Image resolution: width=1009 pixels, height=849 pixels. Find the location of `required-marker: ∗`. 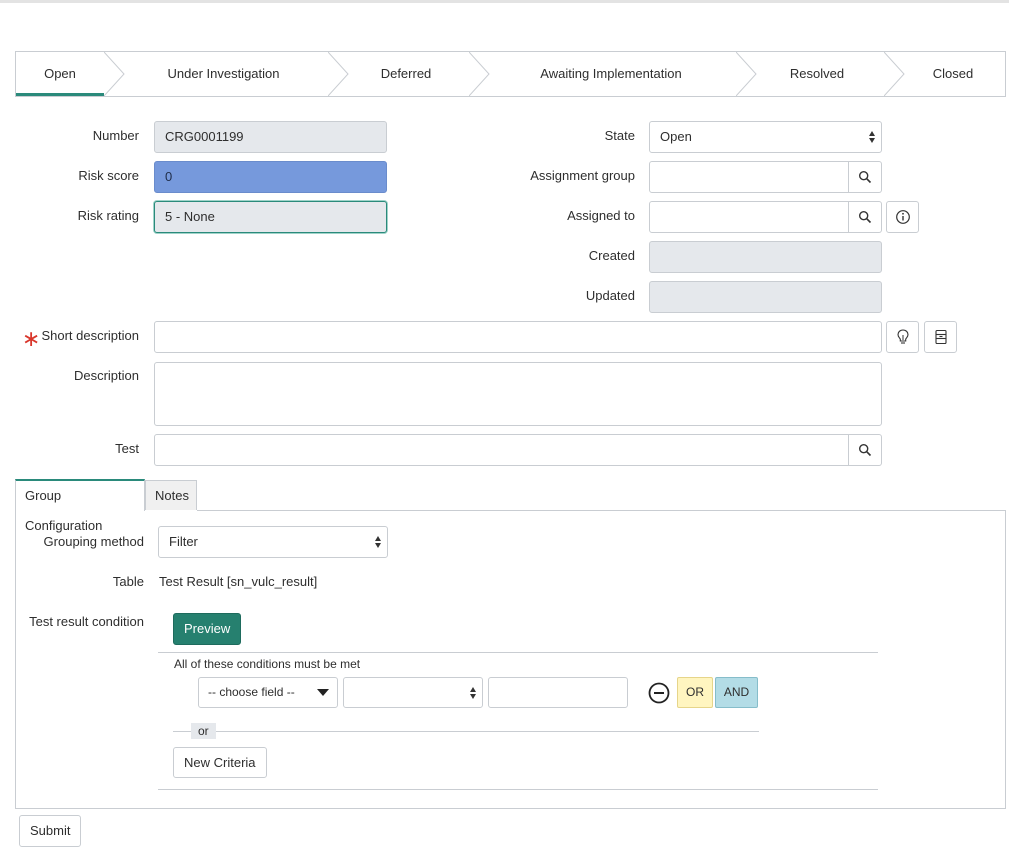

required-marker: ∗ is located at coordinates (31, 338).